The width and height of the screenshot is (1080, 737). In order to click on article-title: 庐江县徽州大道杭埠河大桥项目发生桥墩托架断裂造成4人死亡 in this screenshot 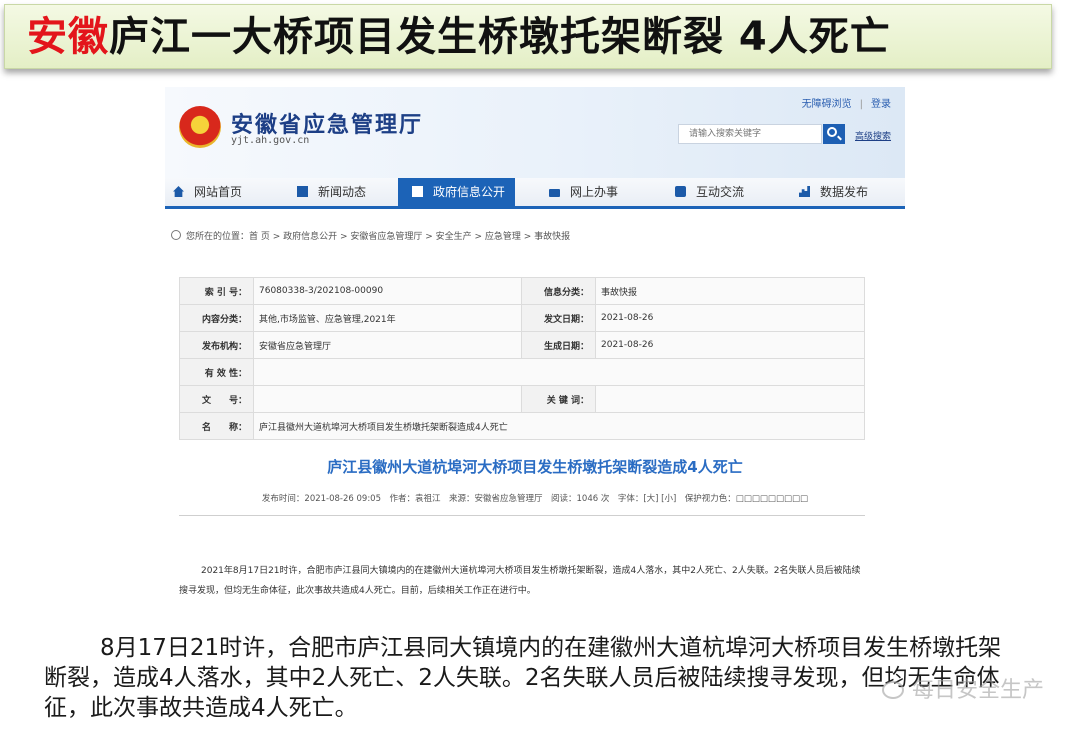, I will do `click(535, 467)`.